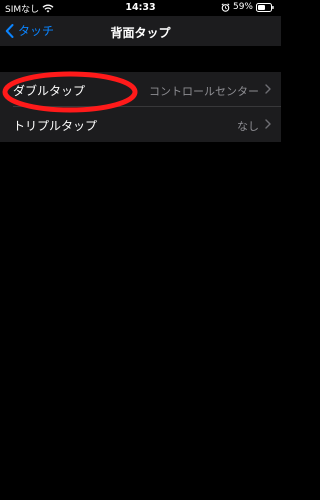 This screenshot has width=320, height=500. I want to click on battery-percentage: 59%, so click(242, 7).